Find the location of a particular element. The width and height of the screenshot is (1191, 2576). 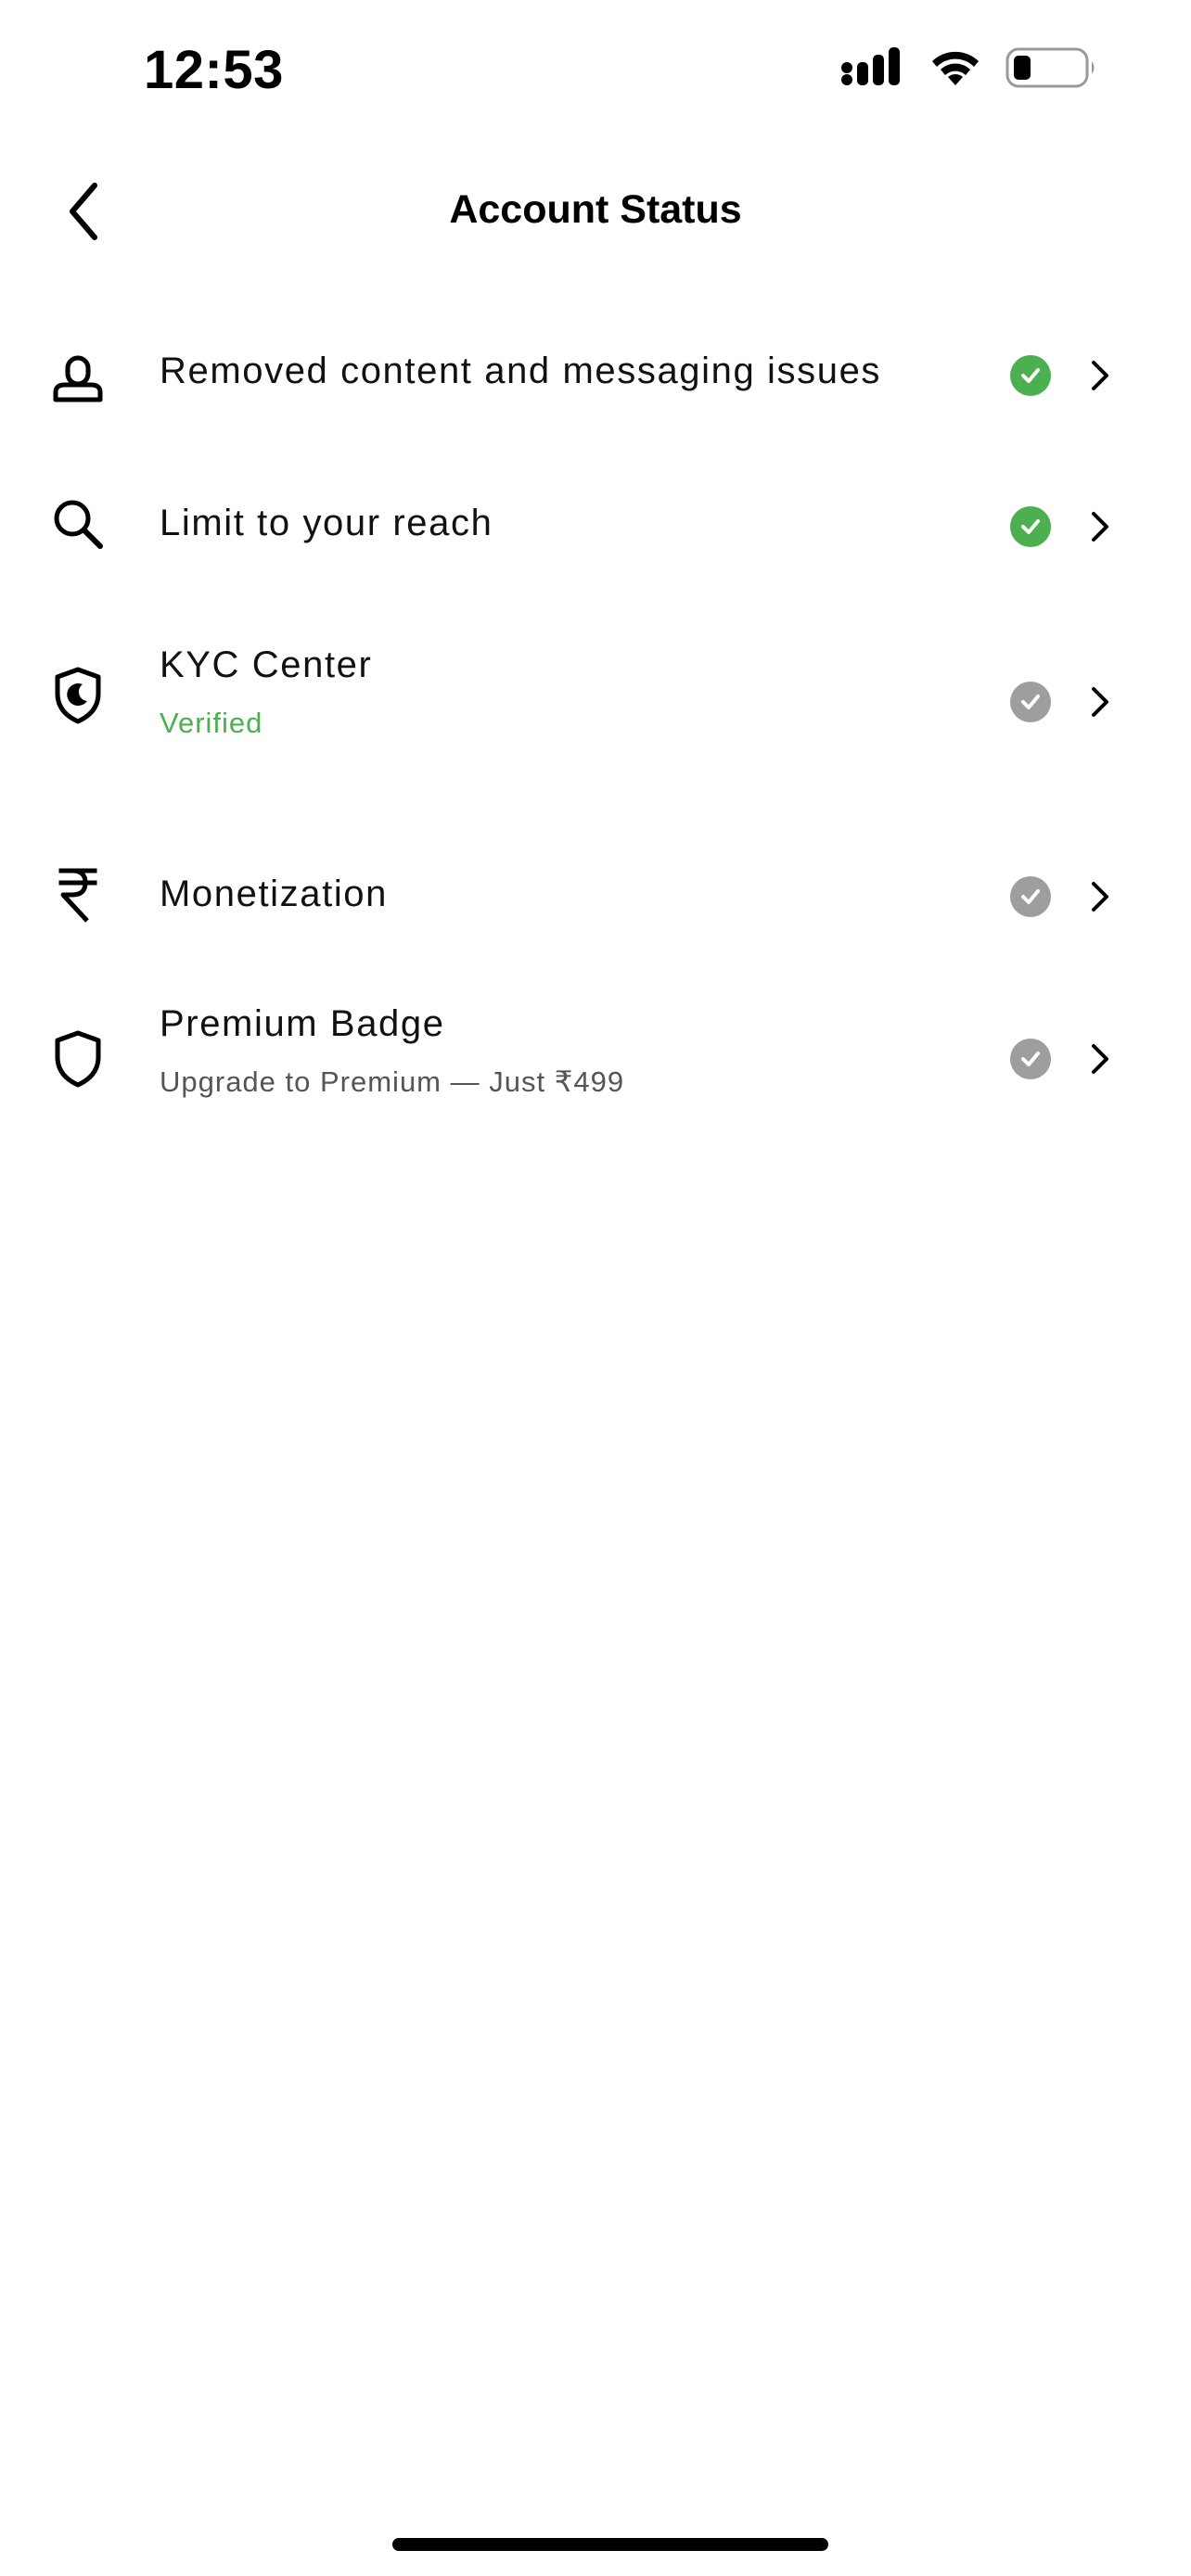

battery-icon is located at coordinates (1051, 70).